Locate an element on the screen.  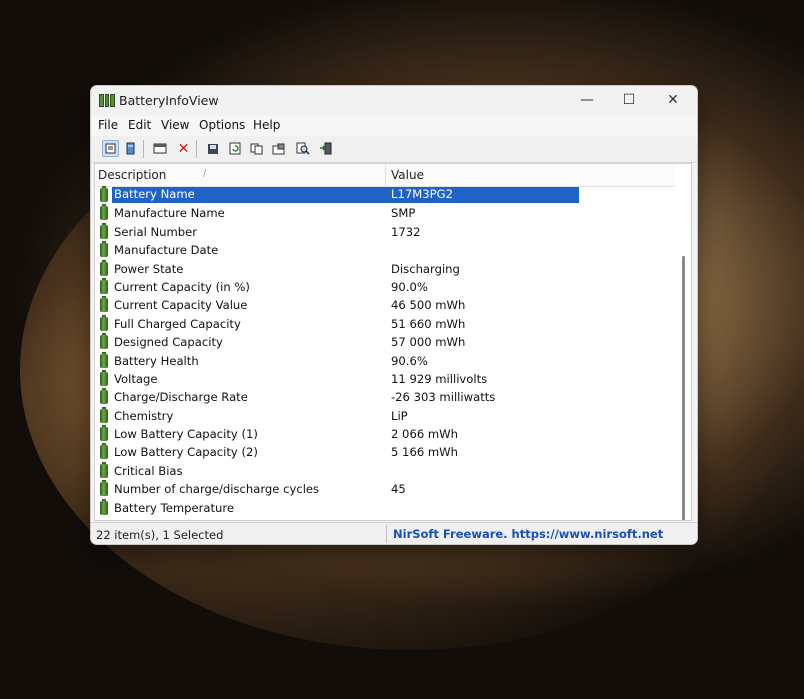
item-description: Full Charged Capacity is located at coordinates (177, 323).